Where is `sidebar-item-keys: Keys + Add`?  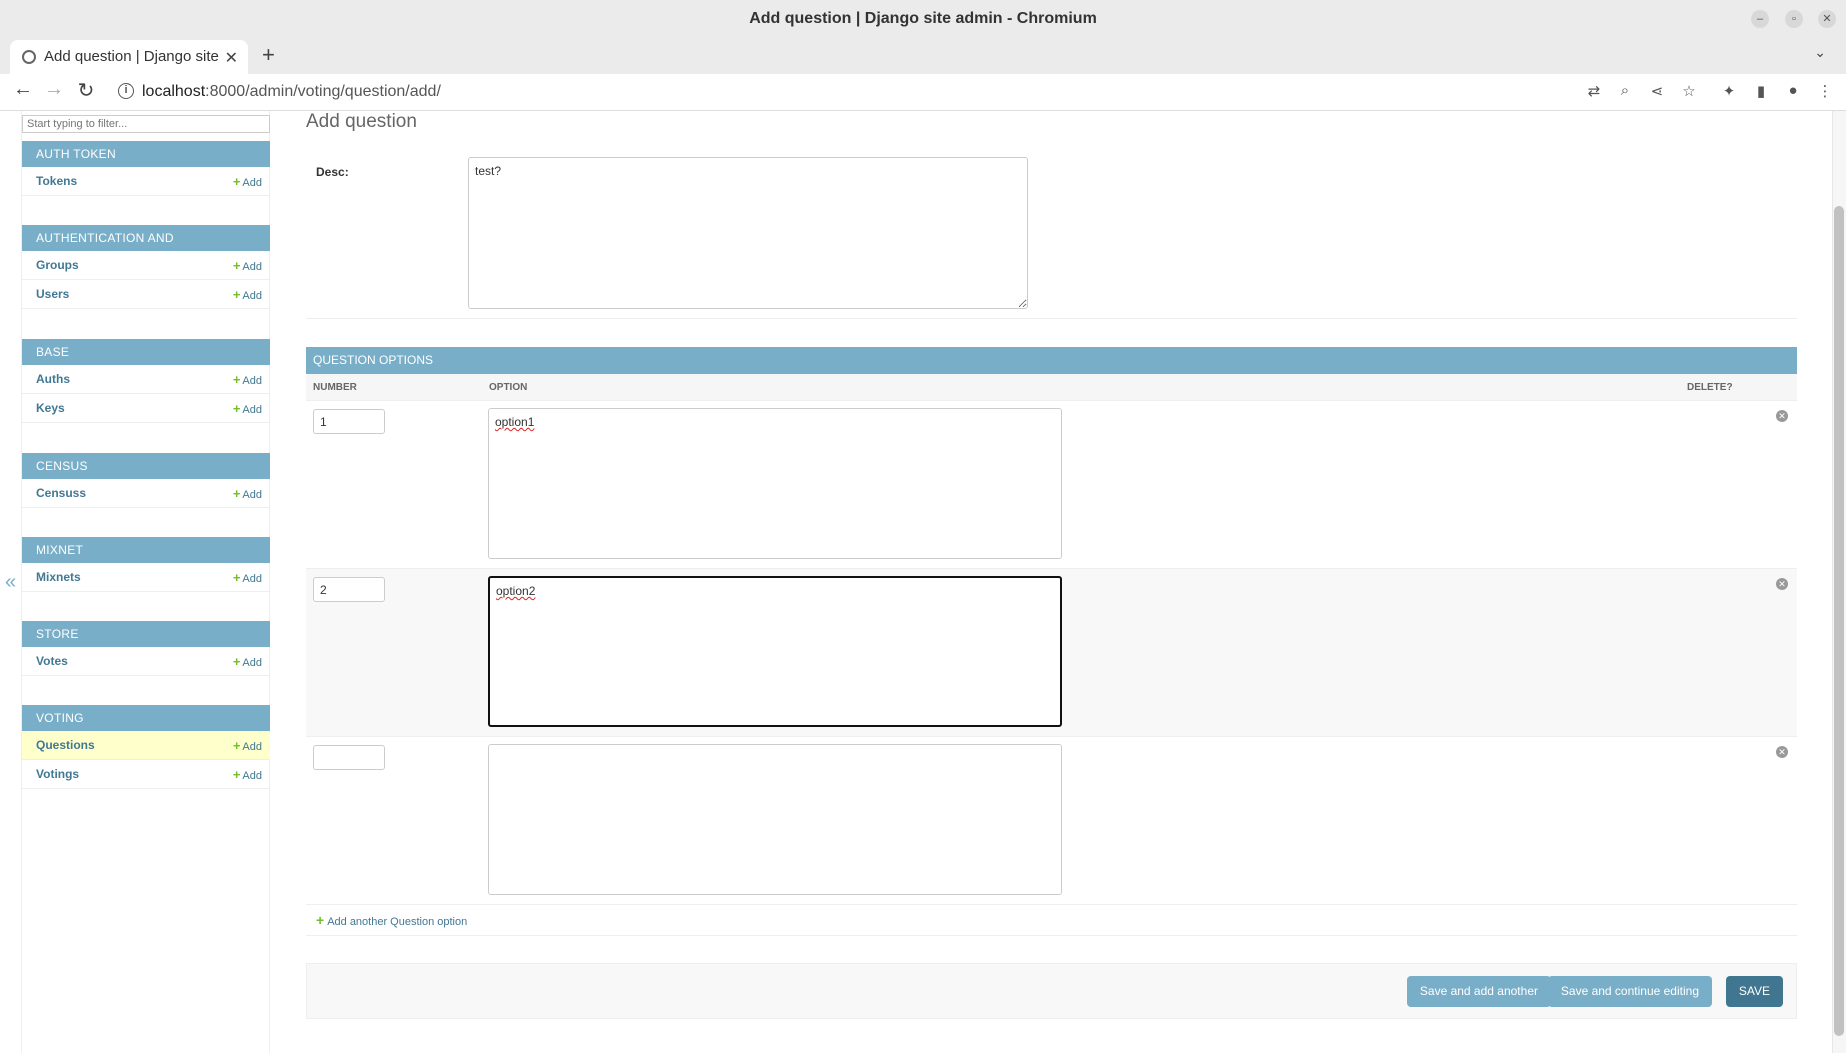 sidebar-item-keys: Keys + Add is located at coordinates (146, 408).